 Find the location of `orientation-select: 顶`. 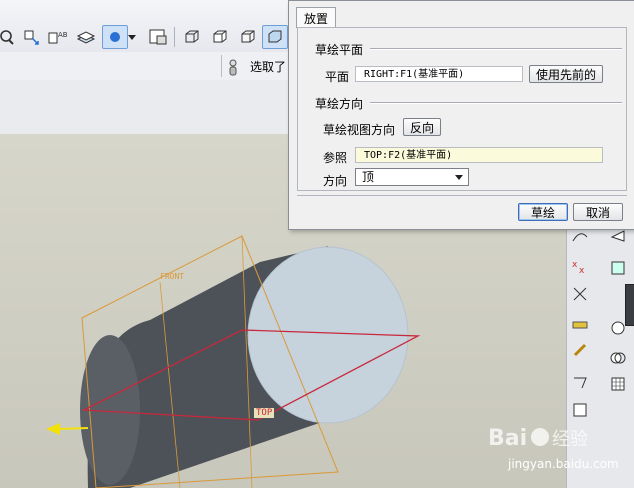

orientation-select: 顶 is located at coordinates (412, 177).